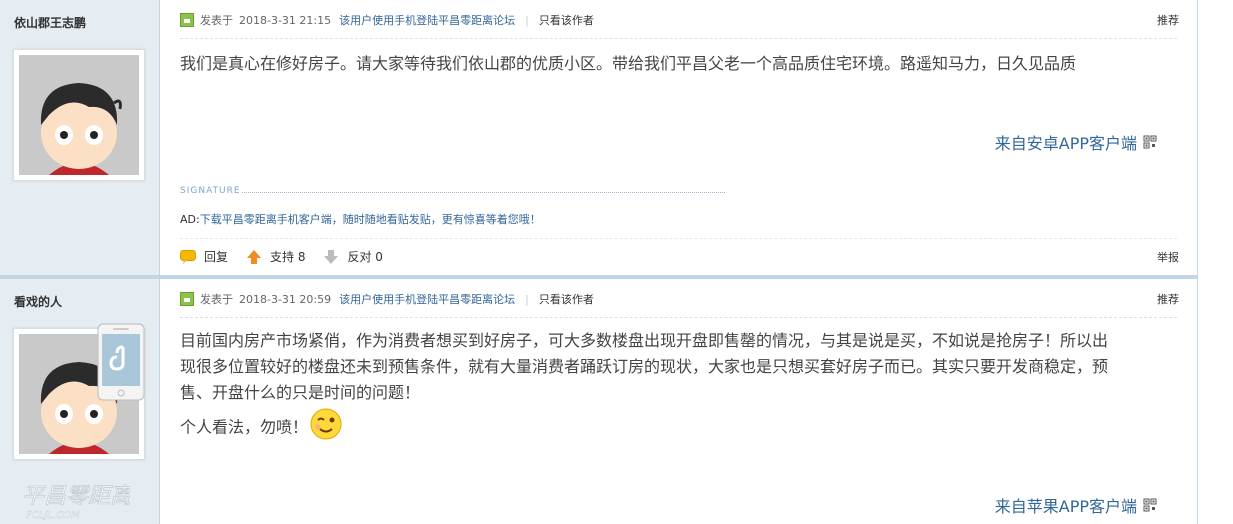 The width and height of the screenshot is (1233, 524). What do you see at coordinates (285, 299) in the screenshot?
I see `posted-time: 2018-3-31 20:59` at bounding box center [285, 299].